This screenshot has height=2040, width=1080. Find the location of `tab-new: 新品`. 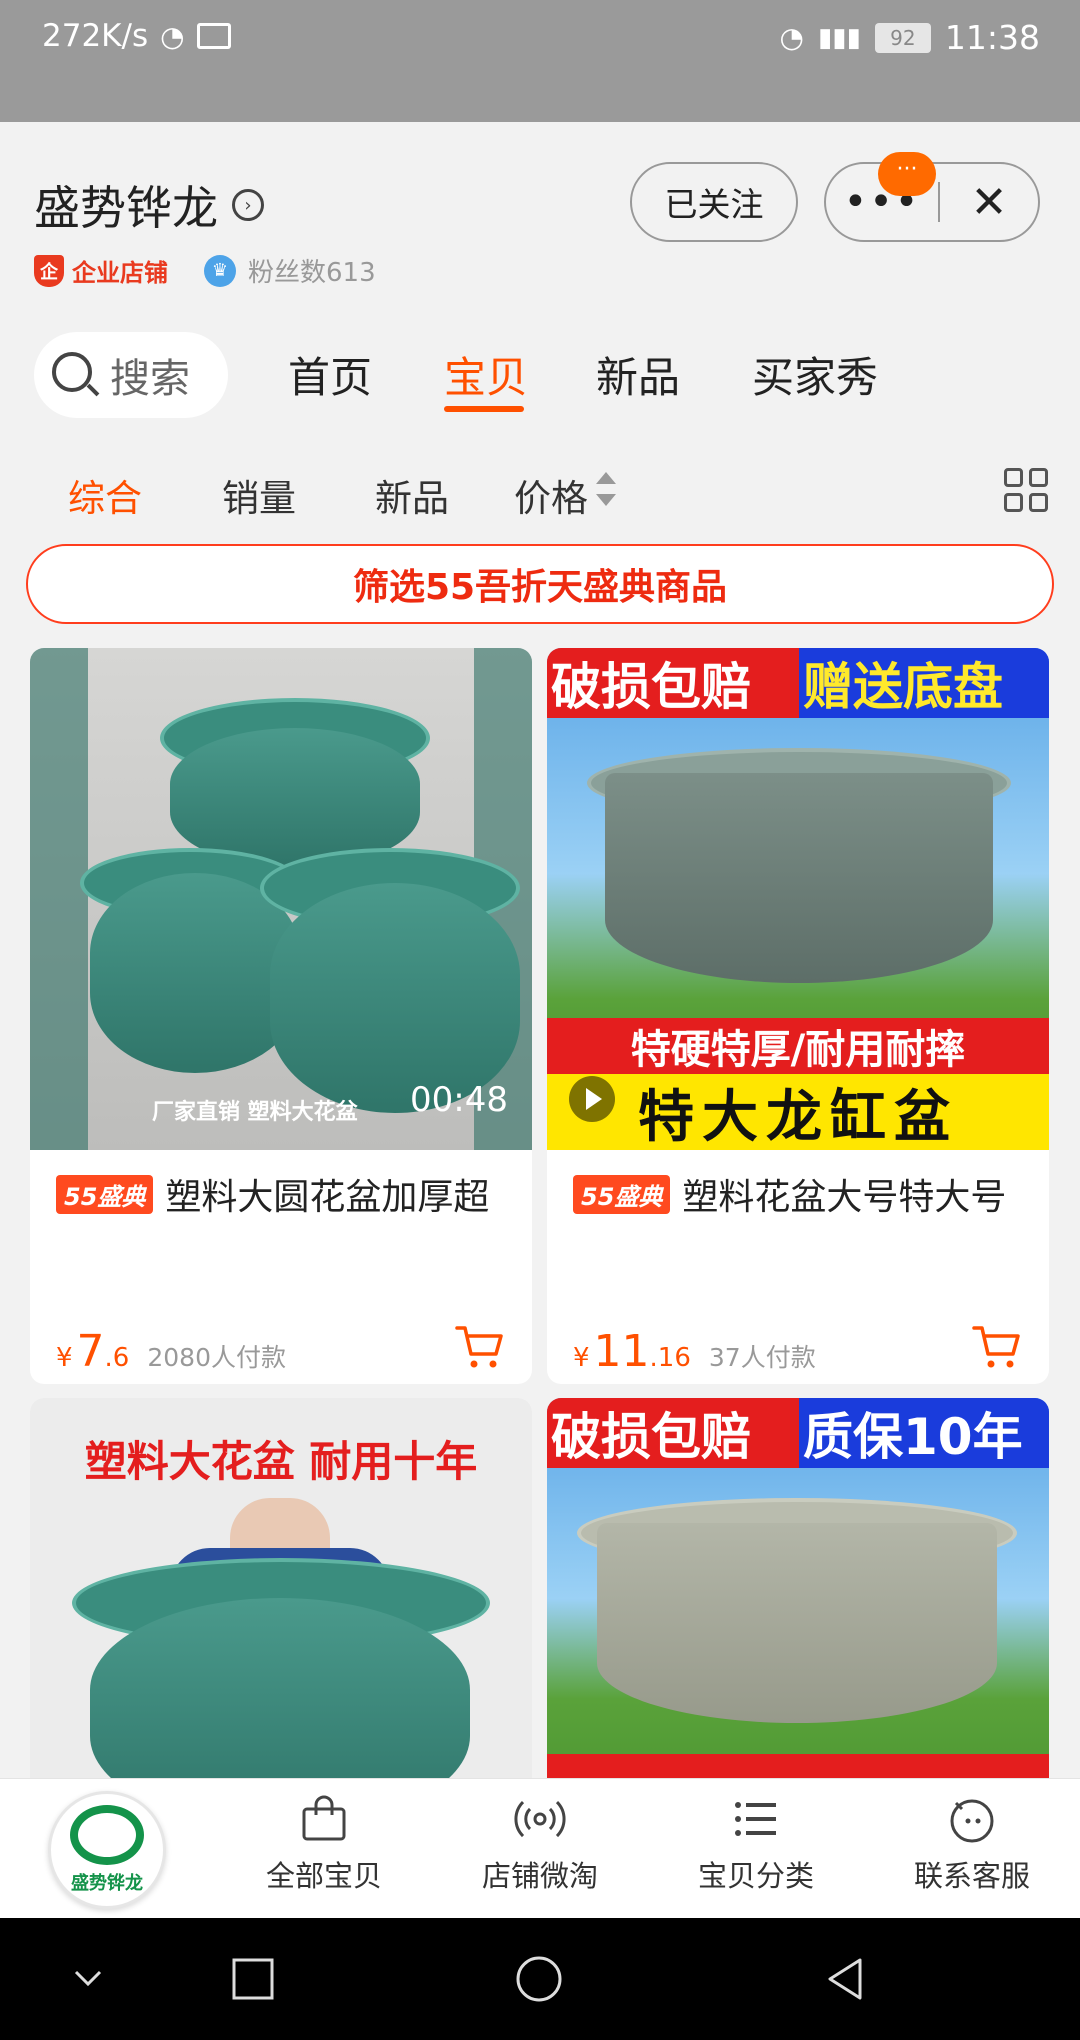

tab-new: 新品 is located at coordinates (638, 374).